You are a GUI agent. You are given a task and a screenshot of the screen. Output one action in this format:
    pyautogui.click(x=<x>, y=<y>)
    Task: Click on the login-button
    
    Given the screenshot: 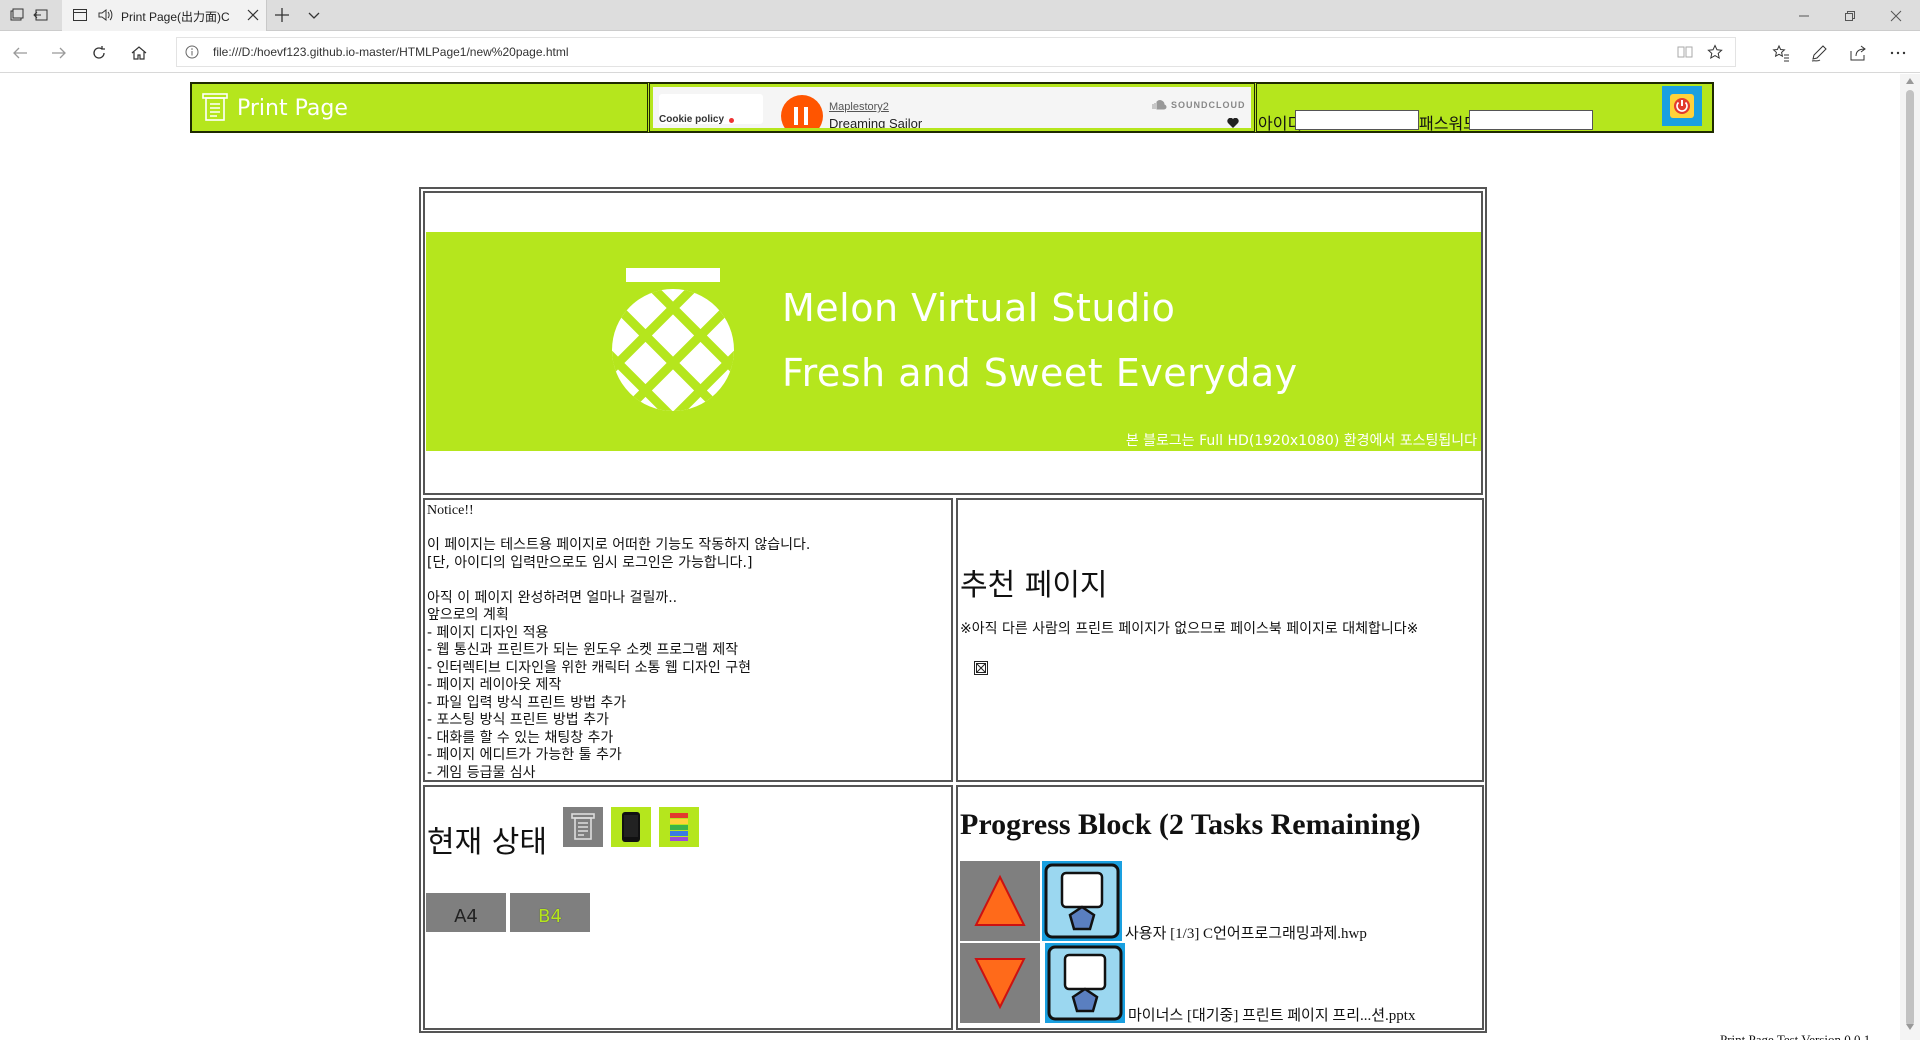 What is the action you would take?
    pyautogui.click(x=1682, y=106)
    